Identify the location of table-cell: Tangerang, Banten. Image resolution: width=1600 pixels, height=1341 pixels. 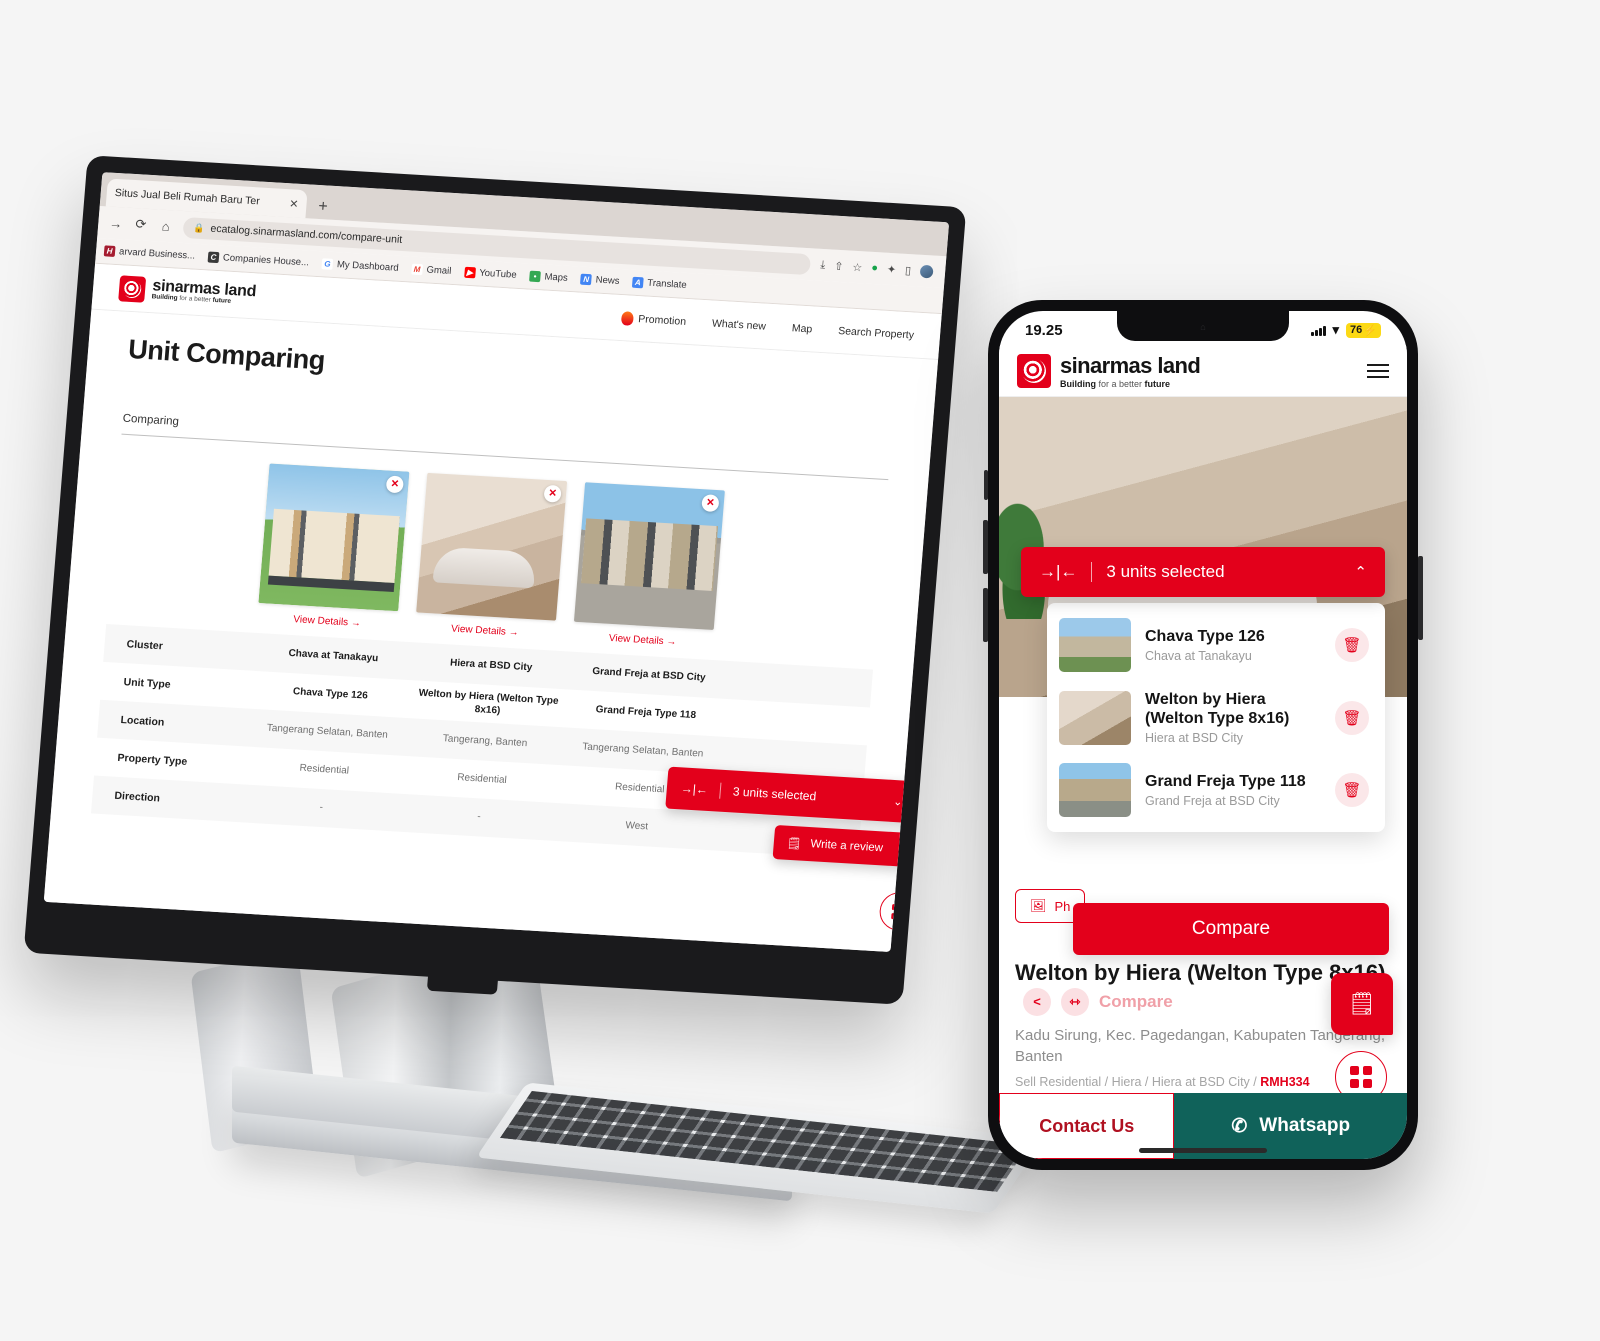
(485, 741).